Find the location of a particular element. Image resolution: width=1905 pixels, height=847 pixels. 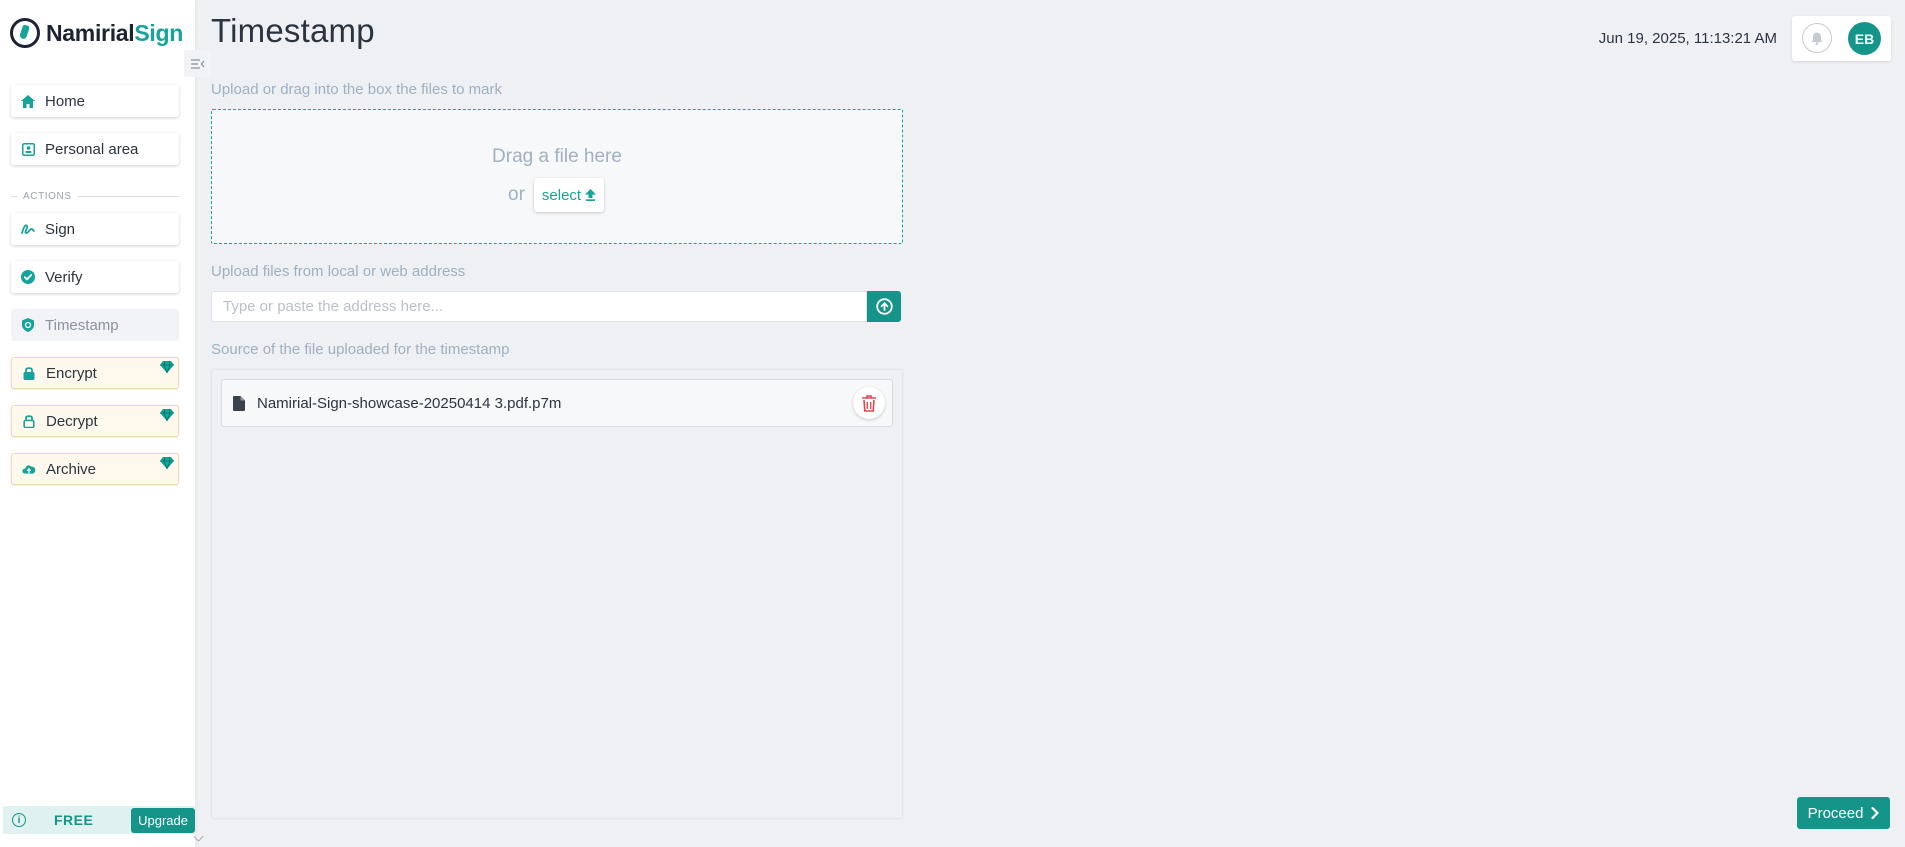

url-section-label: Upload files from local or web address is located at coordinates (338, 271).